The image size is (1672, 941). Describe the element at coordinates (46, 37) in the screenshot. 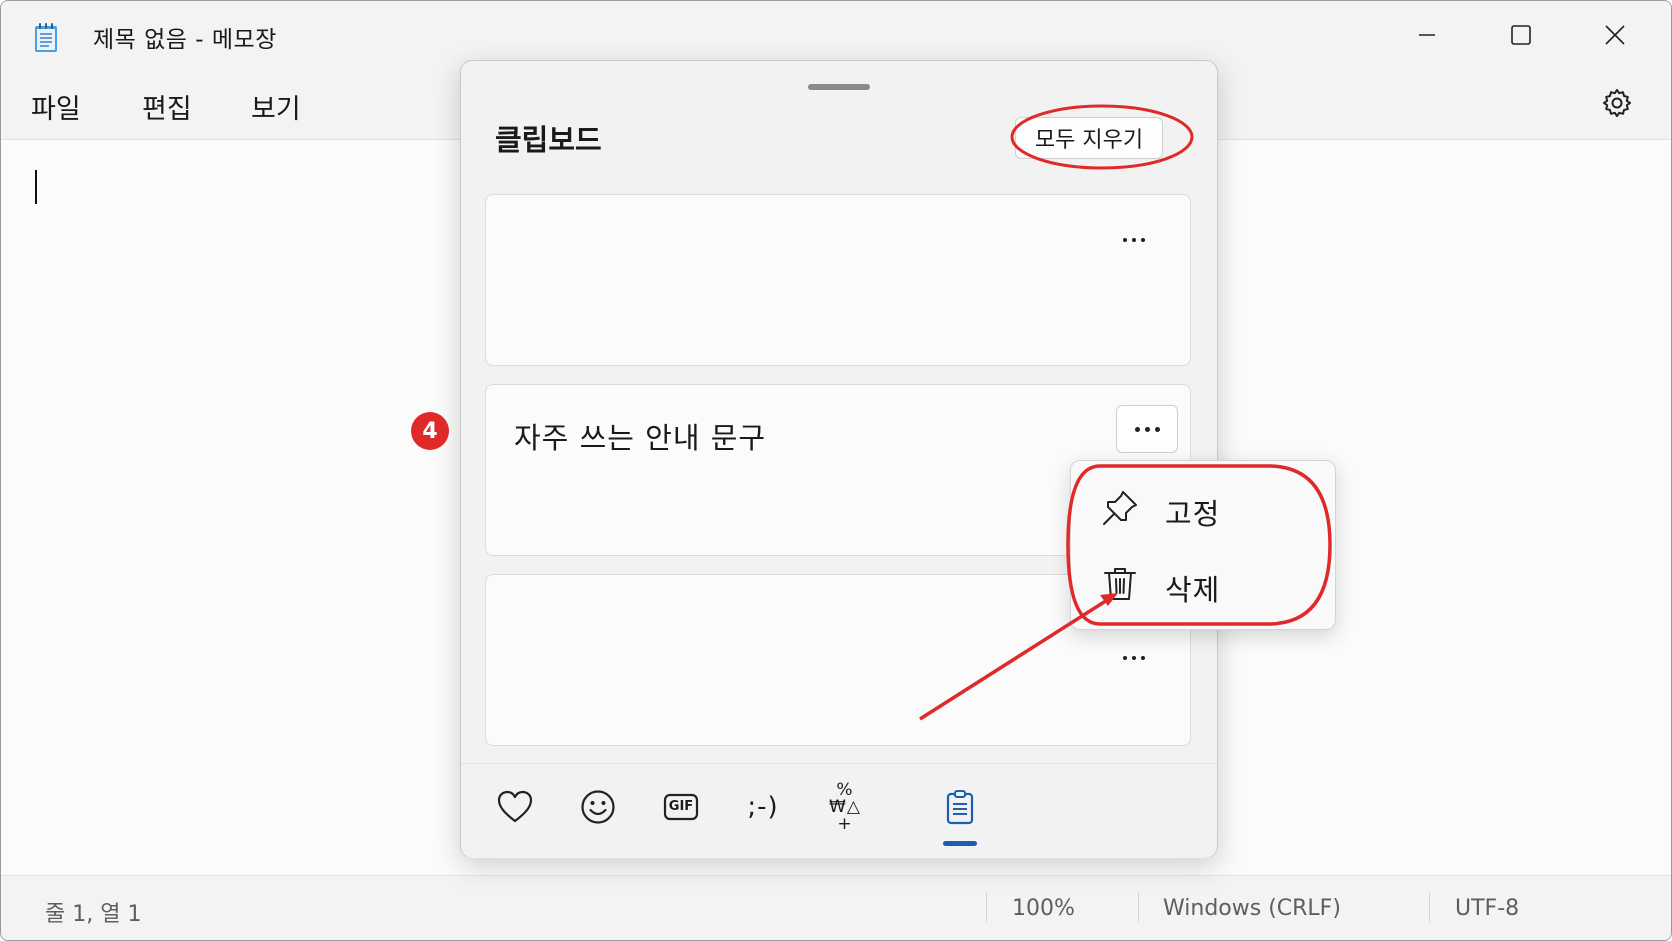

I see `notepad-icon` at that location.